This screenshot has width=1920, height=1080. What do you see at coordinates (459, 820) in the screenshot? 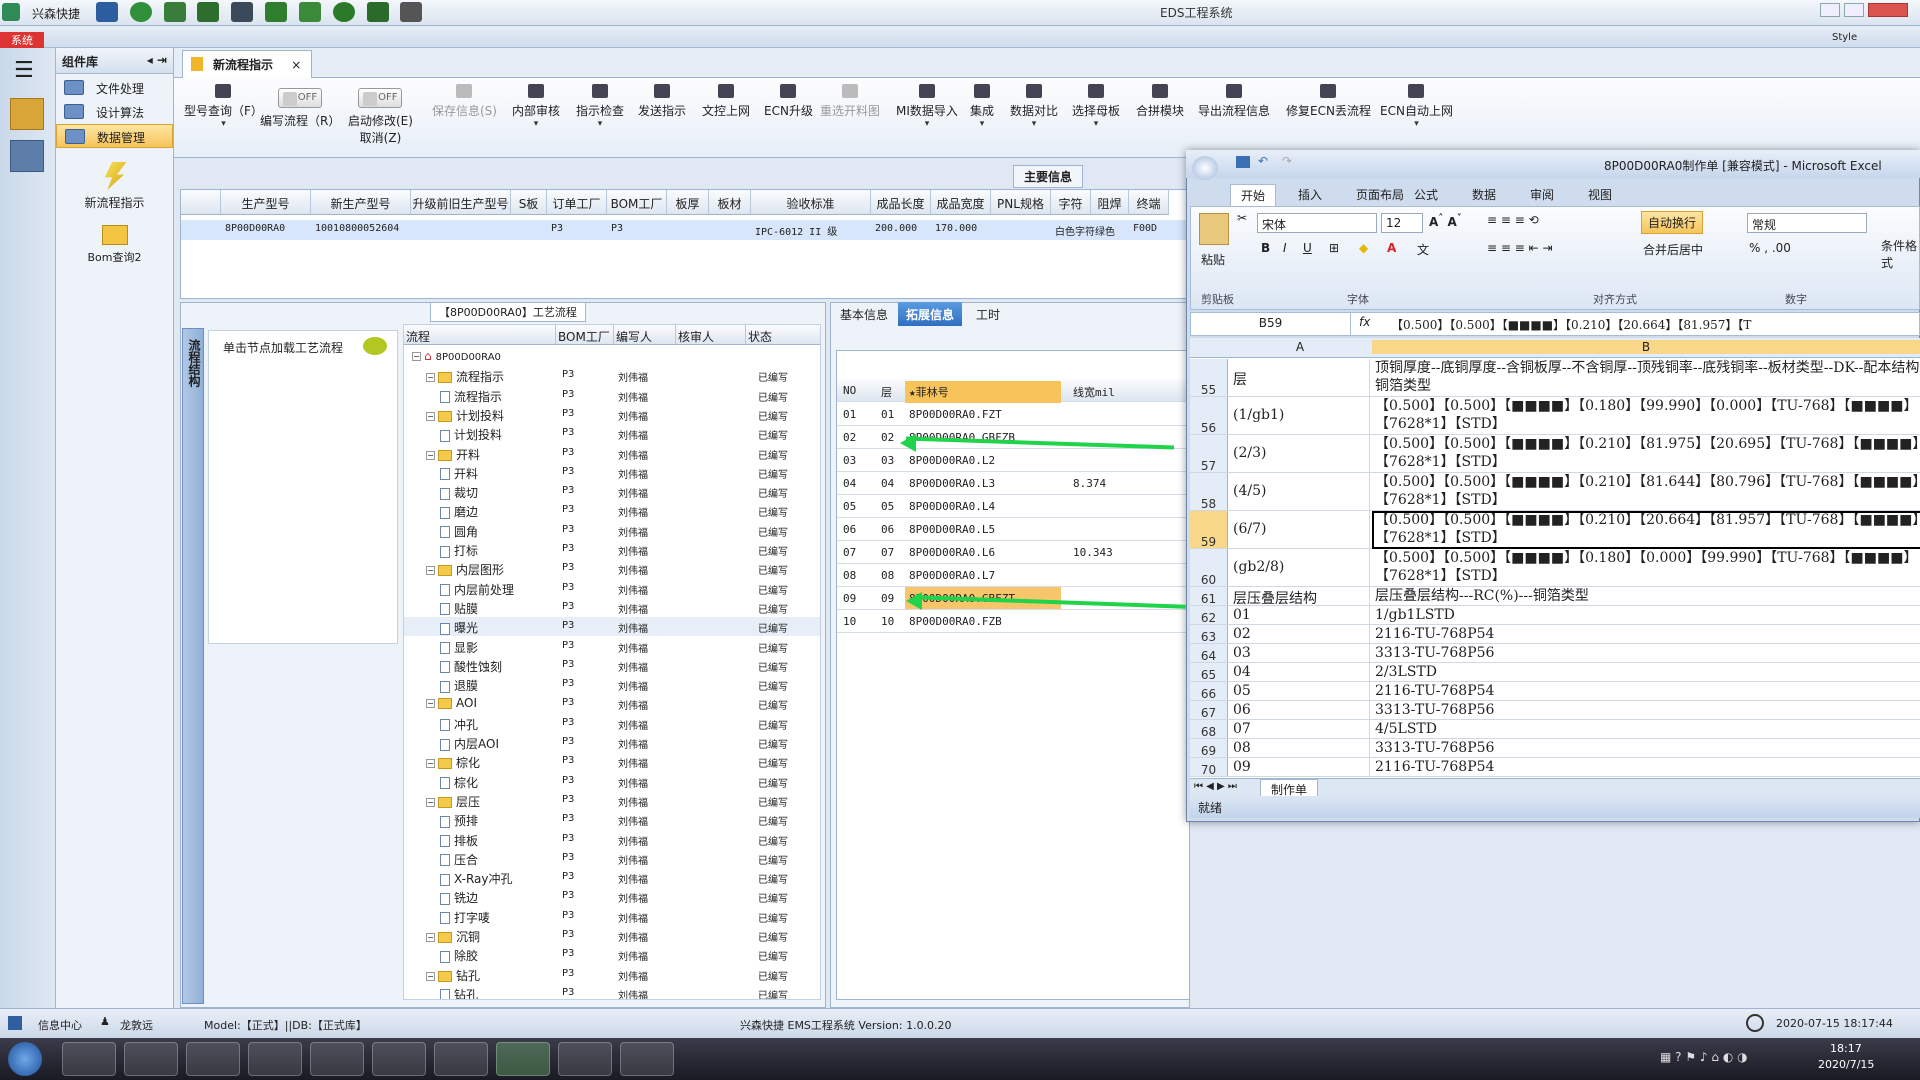
I see `tree-node: 预排` at bounding box center [459, 820].